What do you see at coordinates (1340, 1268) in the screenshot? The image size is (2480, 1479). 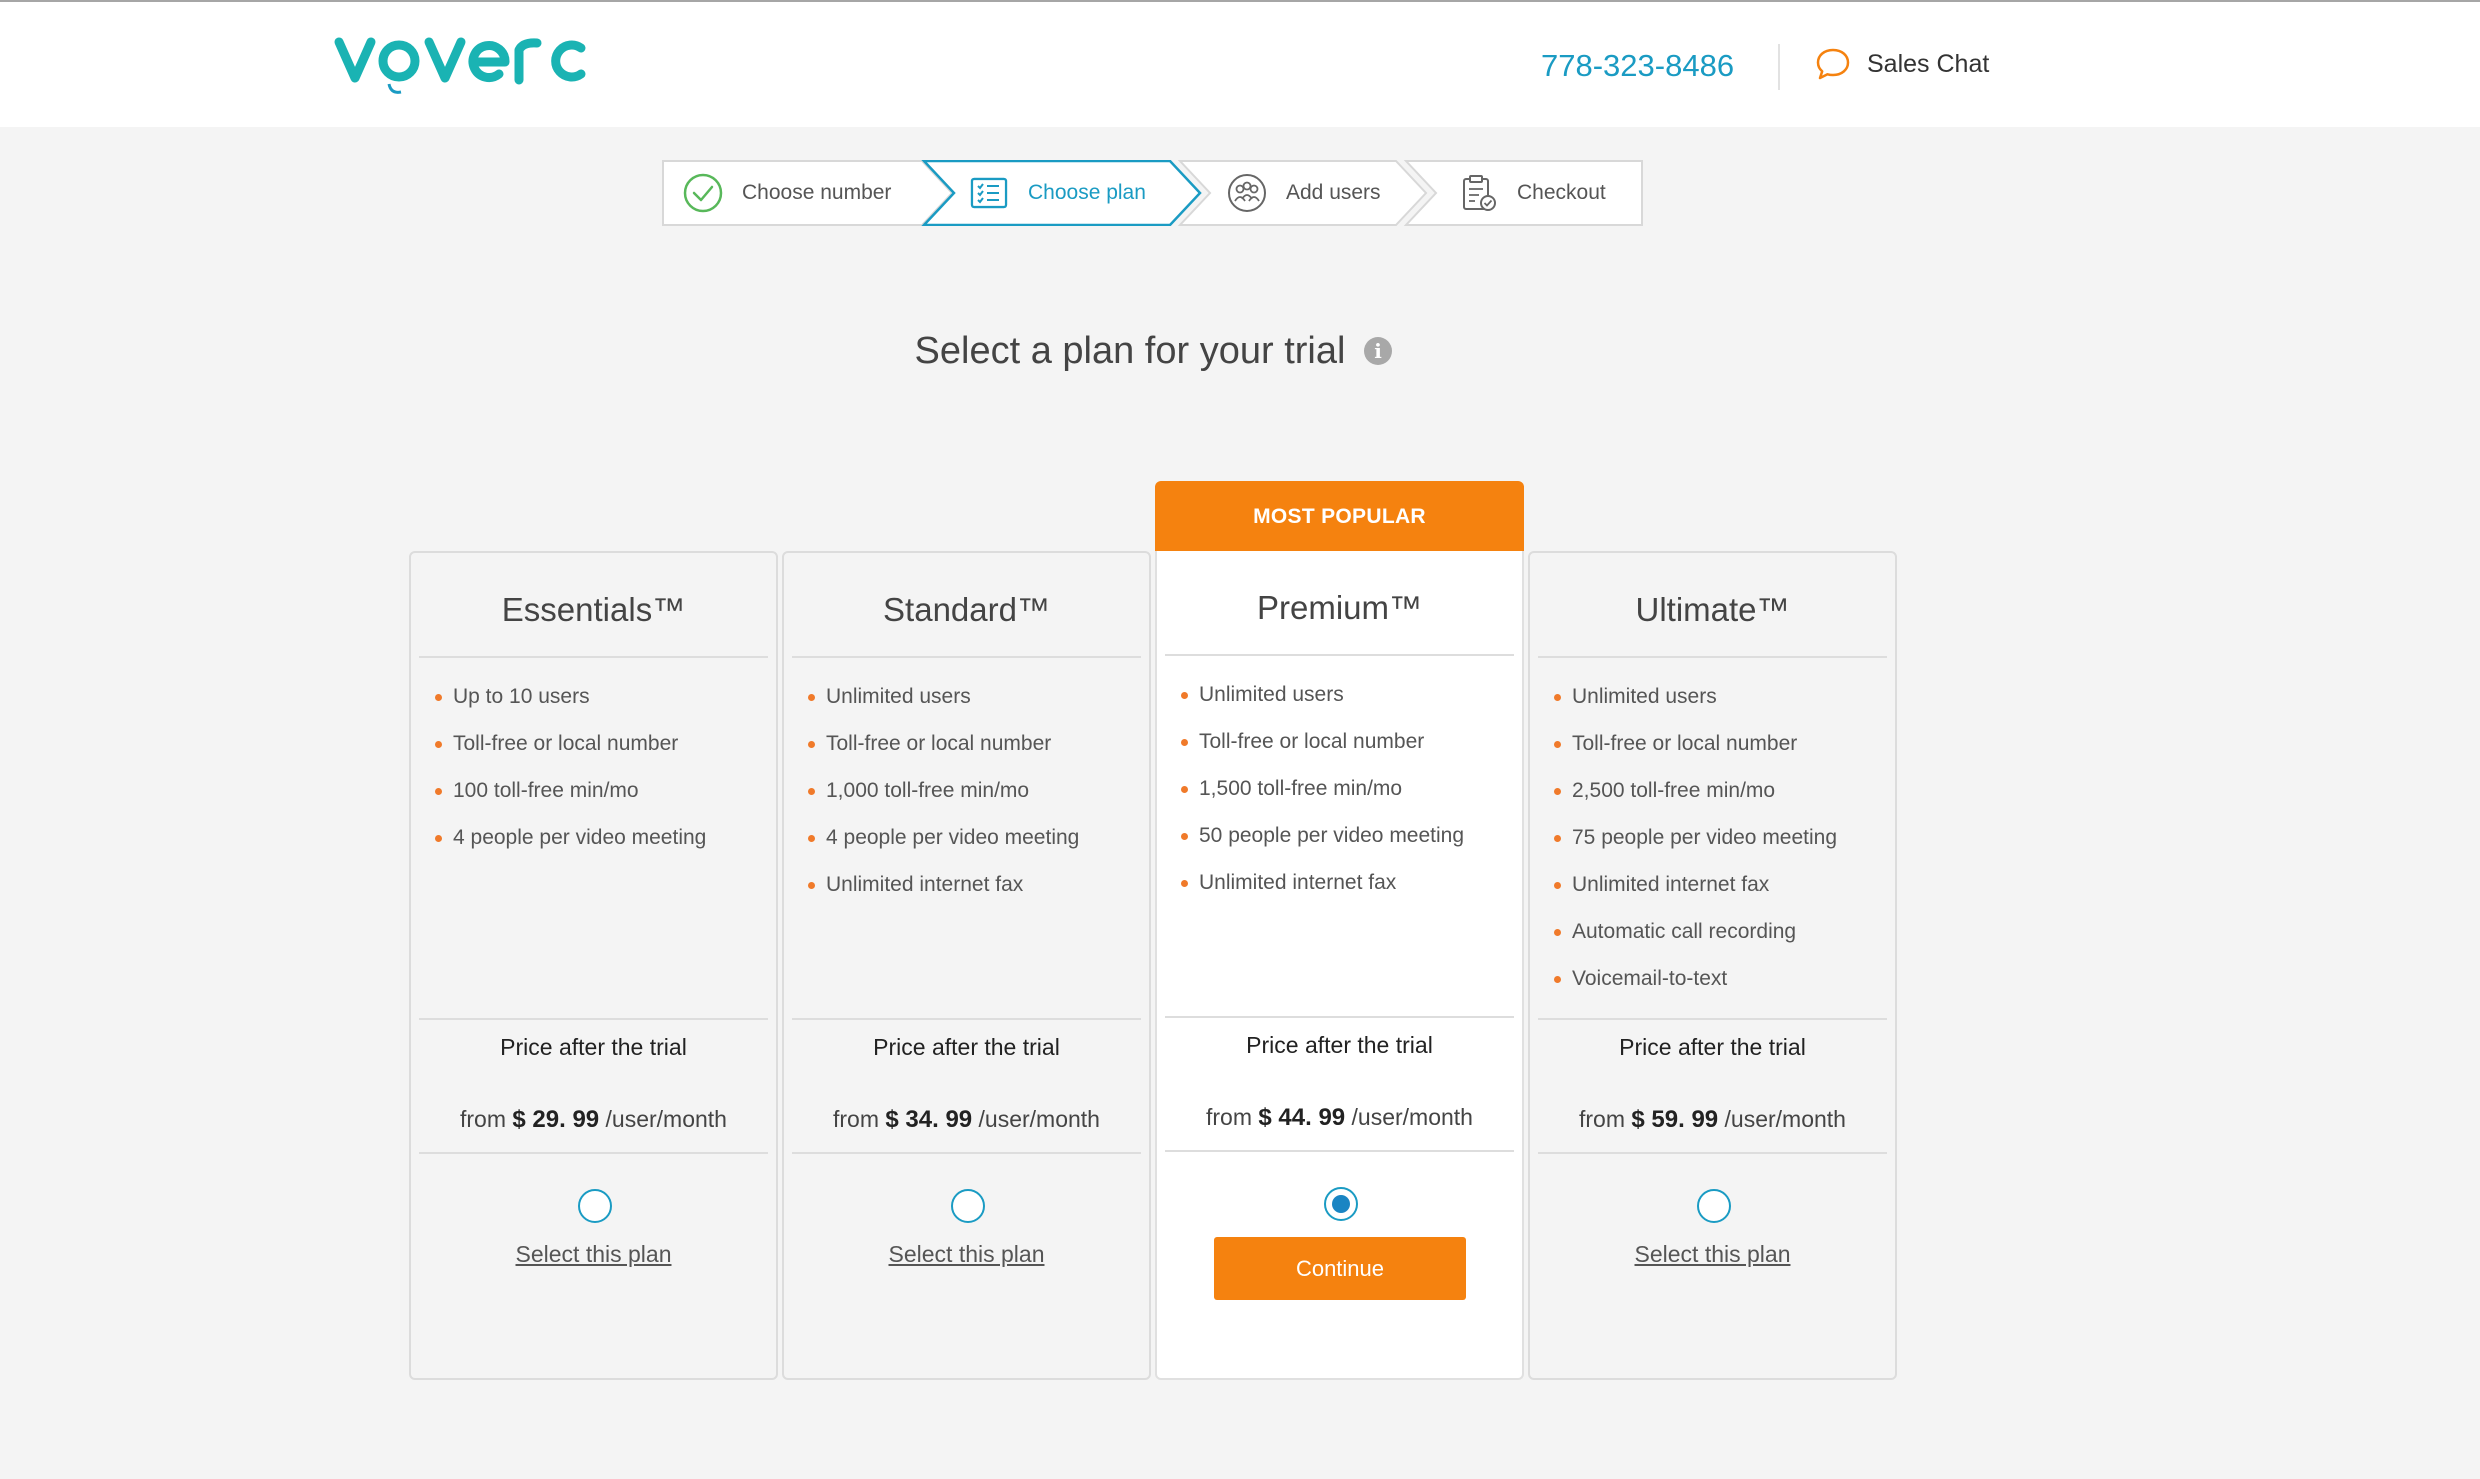 I see `continue-button: Continue` at bounding box center [1340, 1268].